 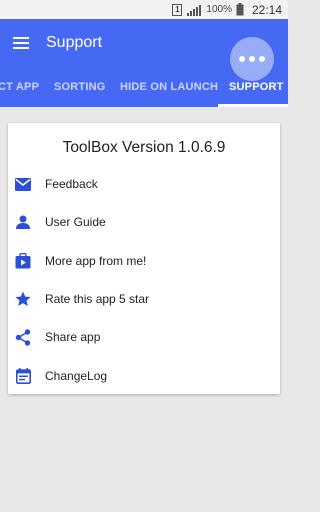 What do you see at coordinates (144, 184) in the screenshot?
I see `feedback-item: Feedback` at bounding box center [144, 184].